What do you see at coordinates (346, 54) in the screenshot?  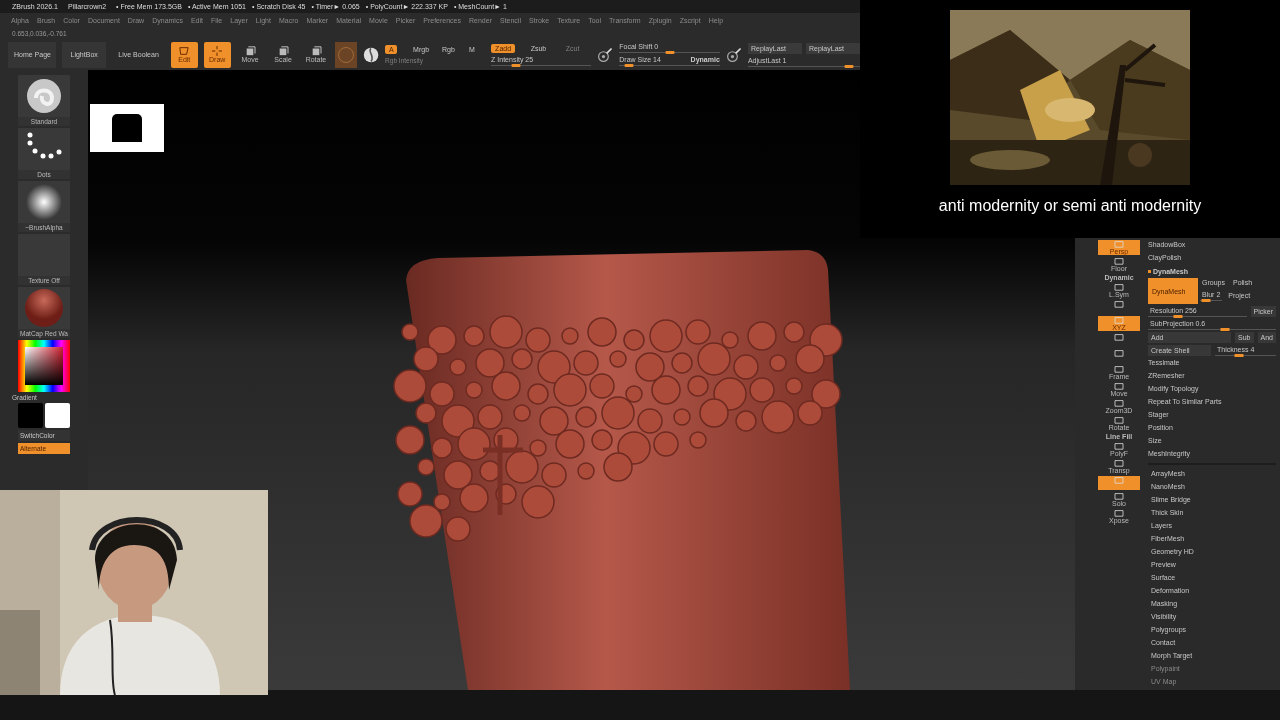 I see `material-button` at bounding box center [346, 54].